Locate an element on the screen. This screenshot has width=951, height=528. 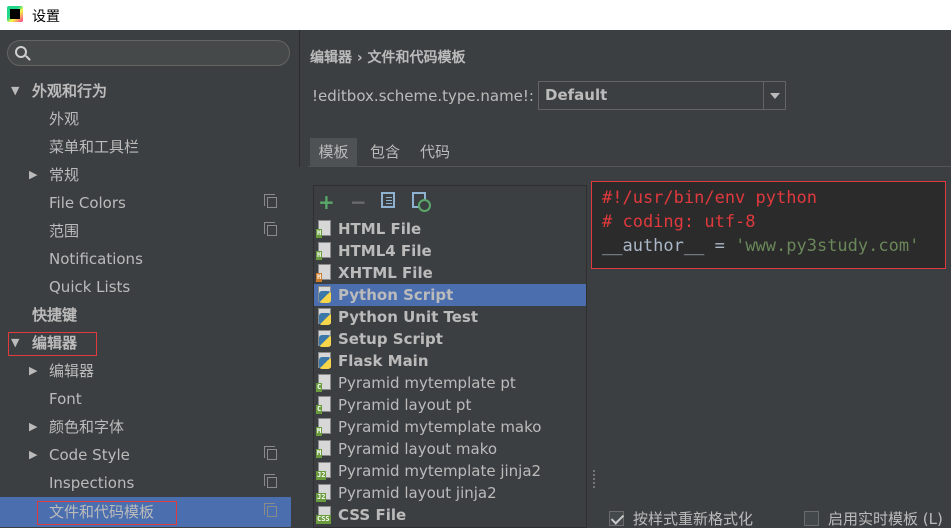
sidebar-item-scopes: 范围 is located at coordinates (145, 231).